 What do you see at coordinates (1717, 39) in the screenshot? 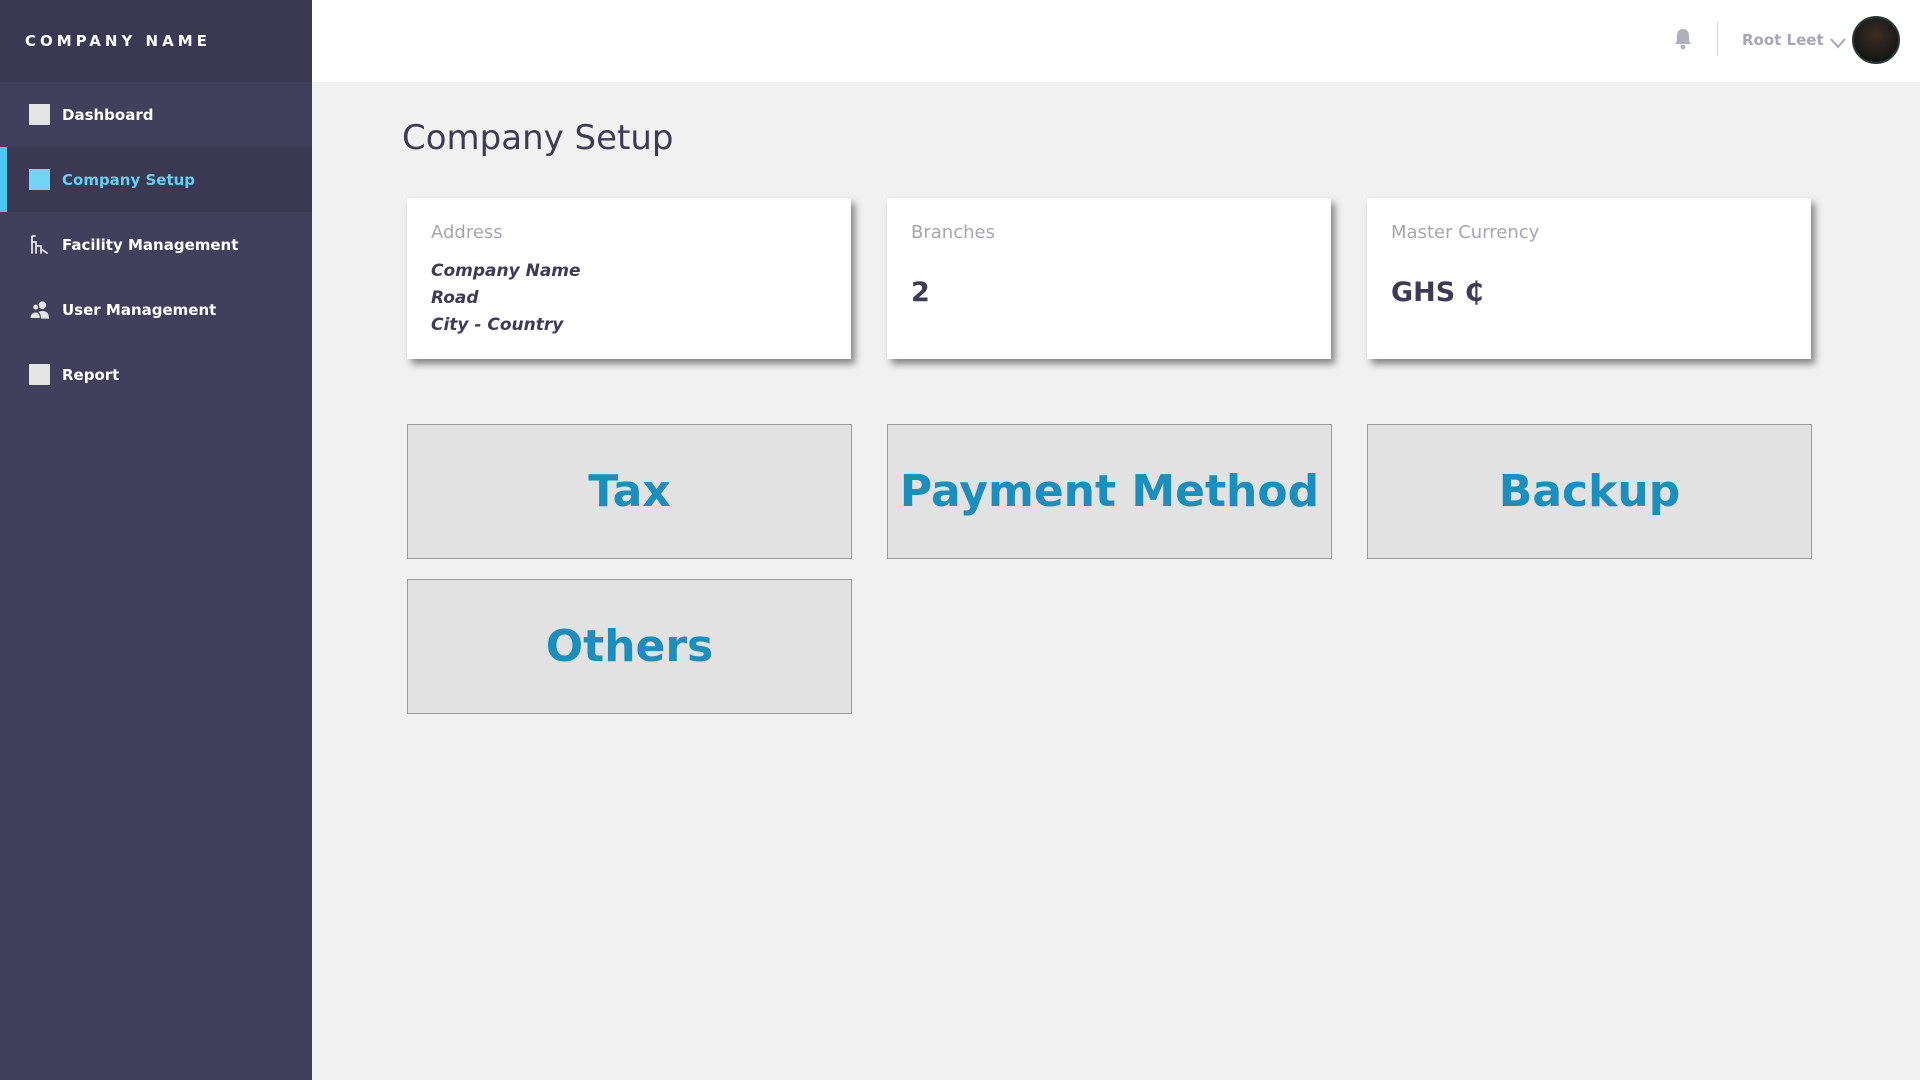
I see `header-divider` at bounding box center [1717, 39].